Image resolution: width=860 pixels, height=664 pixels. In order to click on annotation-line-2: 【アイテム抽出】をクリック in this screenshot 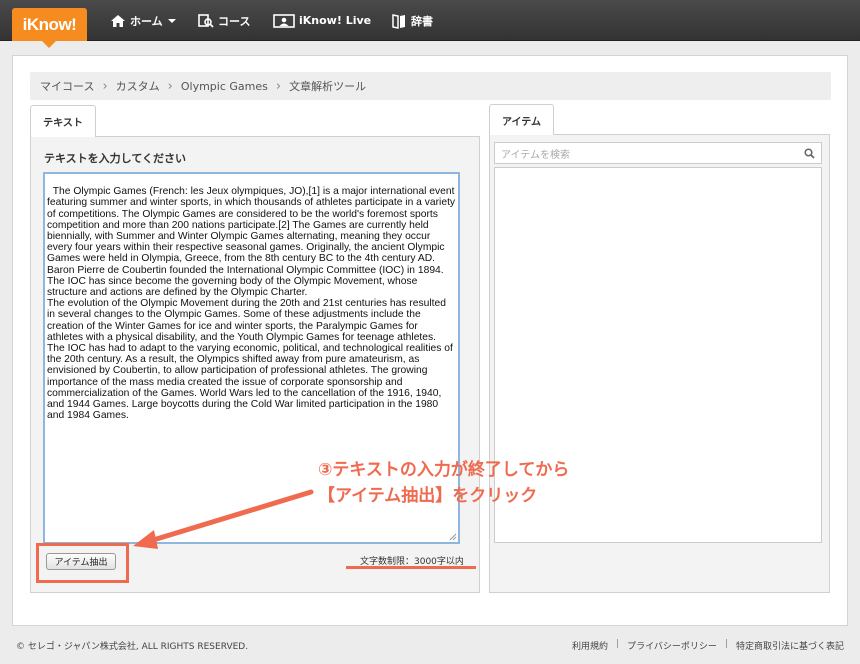, I will do `click(428, 496)`.